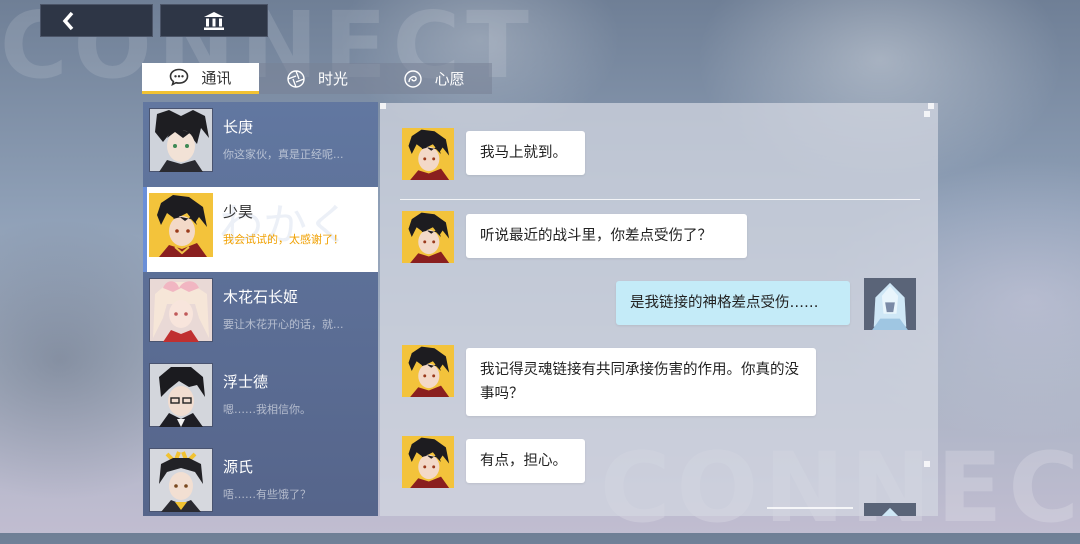 This screenshot has width=1080, height=544. What do you see at coordinates (216, 77) in the screenshot?
I see `tab-communication-label: 通讯` at bounding box center [216, 77].